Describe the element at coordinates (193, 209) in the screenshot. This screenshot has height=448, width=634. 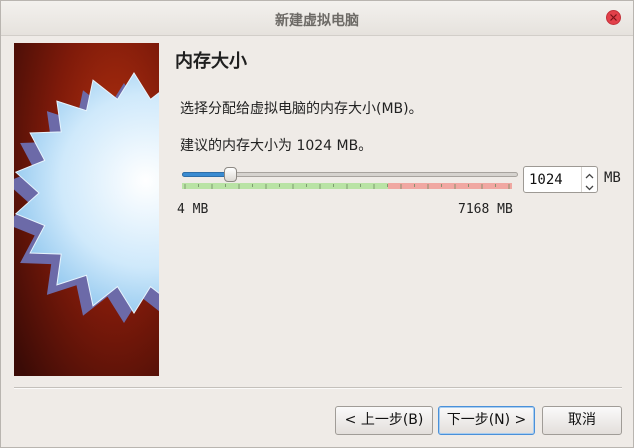
I see `slider-min-label: 4 MB` at that location.